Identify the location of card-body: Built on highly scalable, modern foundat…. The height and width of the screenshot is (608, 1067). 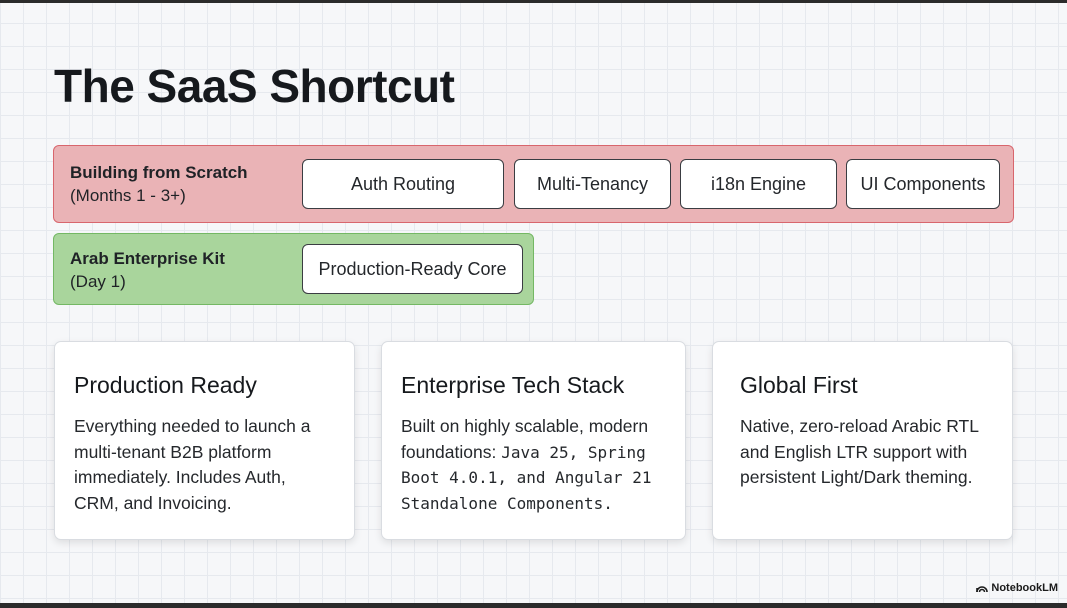
(536, 465).